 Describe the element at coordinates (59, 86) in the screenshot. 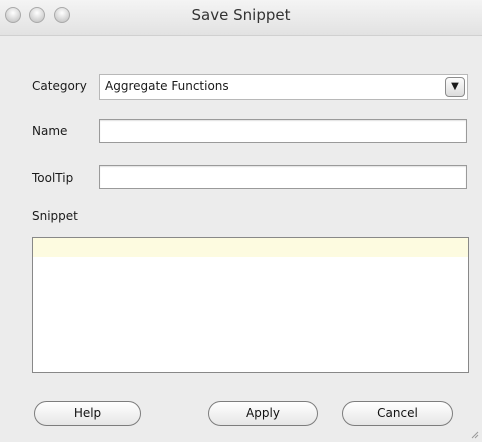

I see `category-label: Category` at that location.